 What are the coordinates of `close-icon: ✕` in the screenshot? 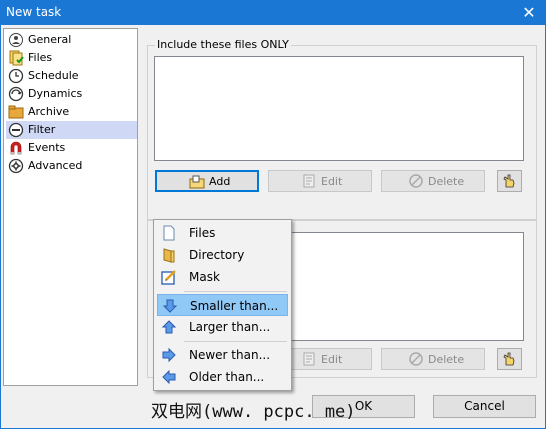 It's located at (529, 12).